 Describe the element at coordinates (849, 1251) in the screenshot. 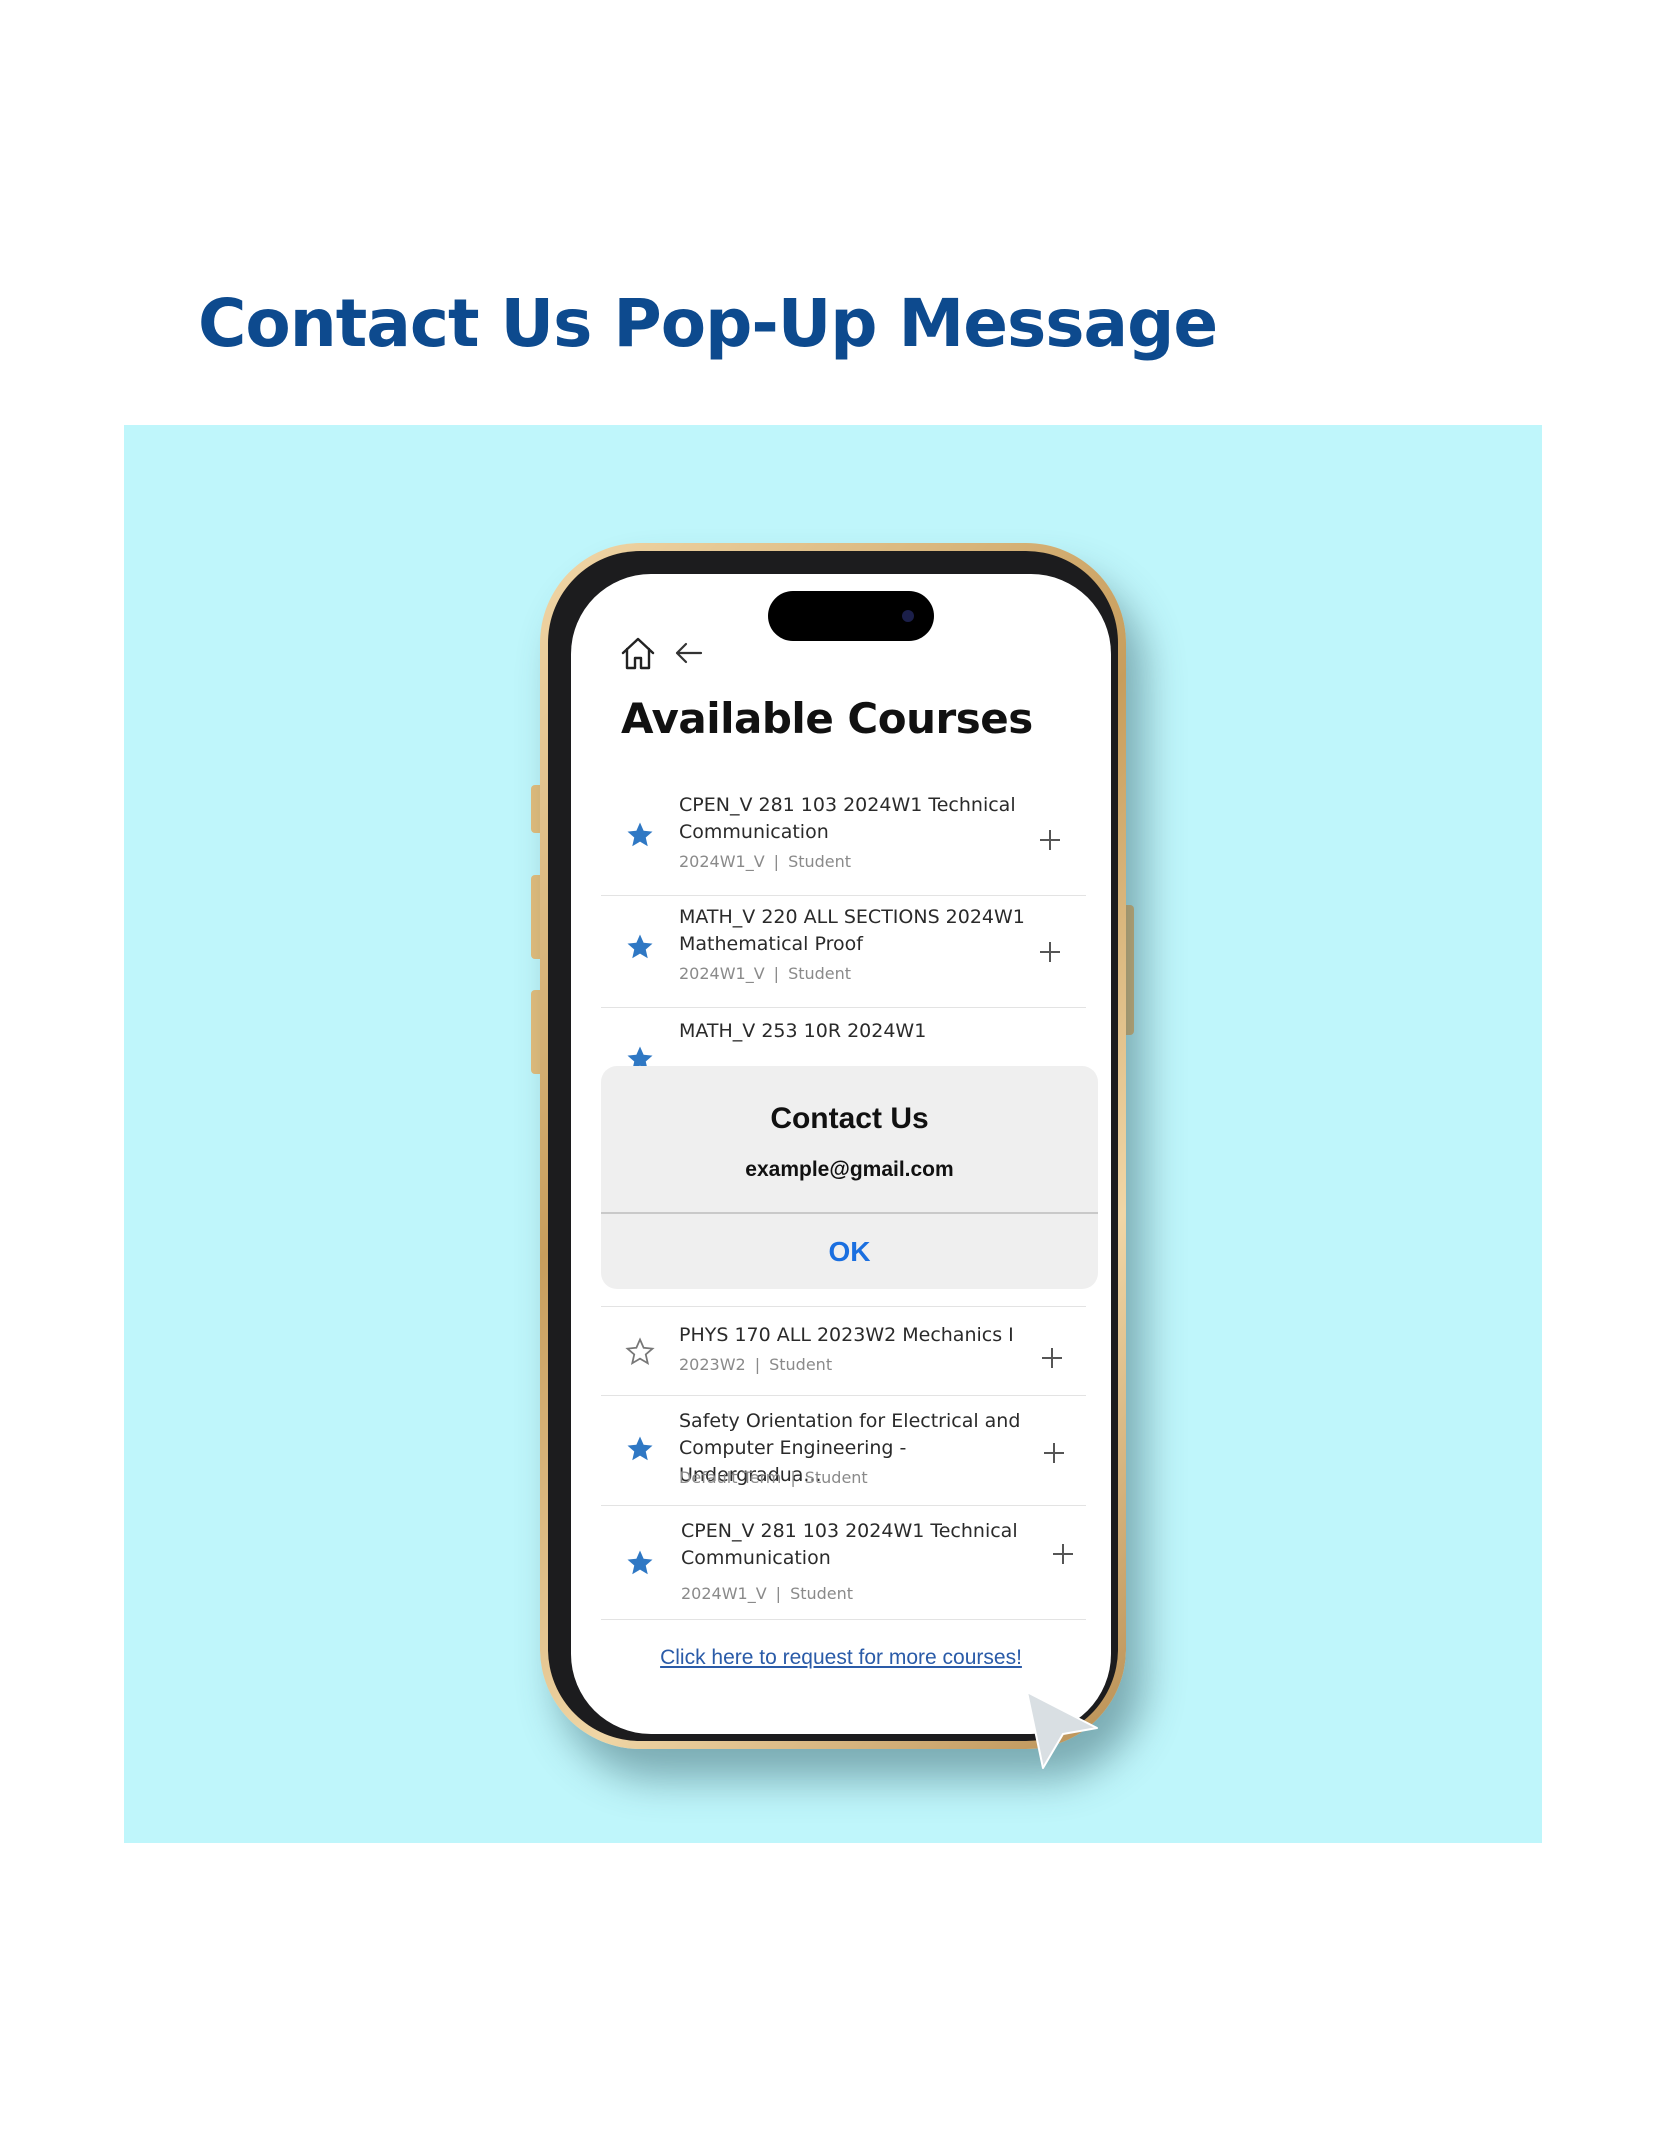

I see `ok-button: OK` at that location.